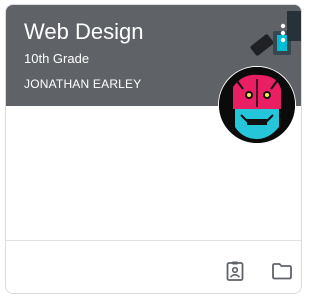 This screenshot has width=320, height=298. I want to click on teacher-avatar, so click(257, 105).